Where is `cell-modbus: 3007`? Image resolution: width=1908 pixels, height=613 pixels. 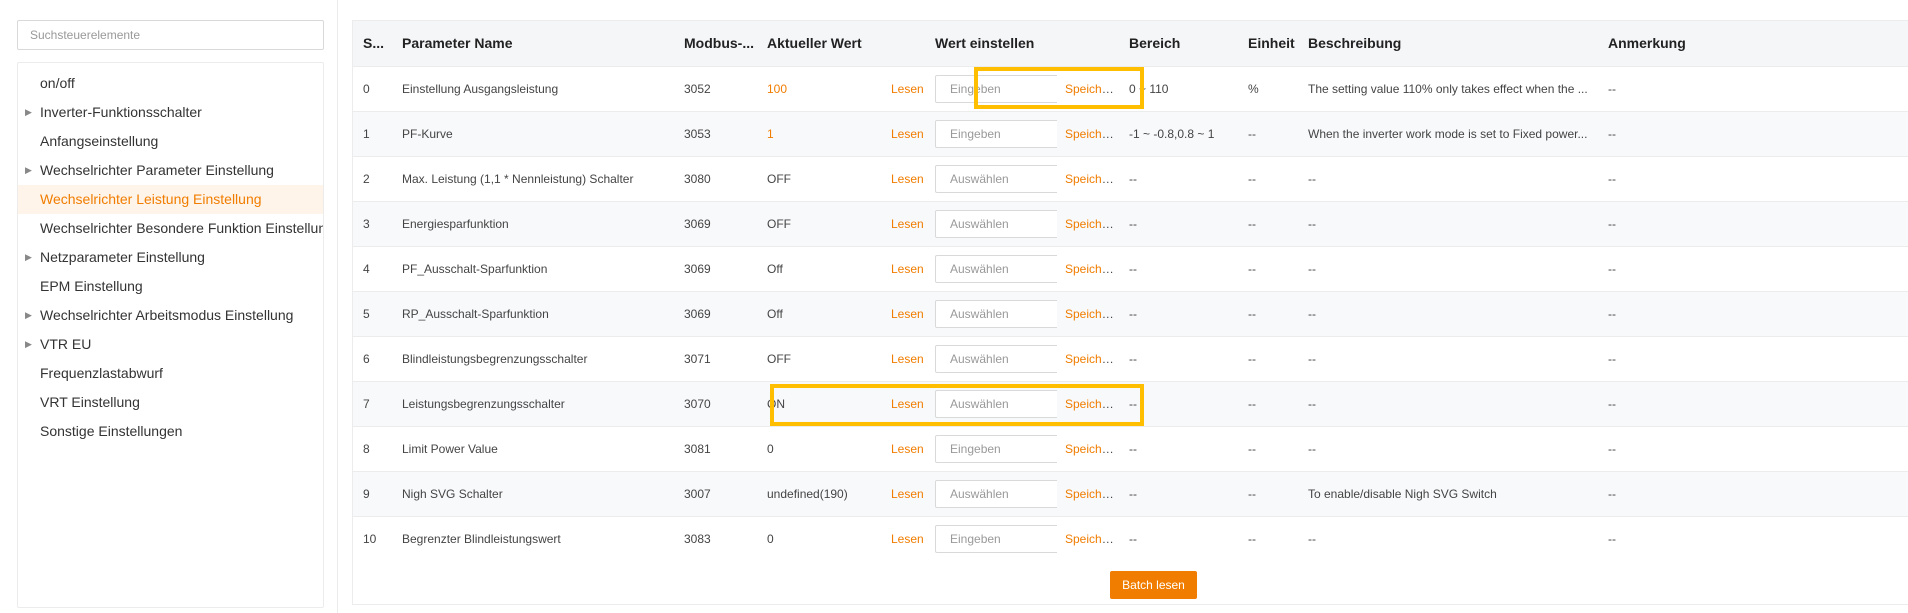
cell-modbus: 3007 is located at coordinates (715, 493).